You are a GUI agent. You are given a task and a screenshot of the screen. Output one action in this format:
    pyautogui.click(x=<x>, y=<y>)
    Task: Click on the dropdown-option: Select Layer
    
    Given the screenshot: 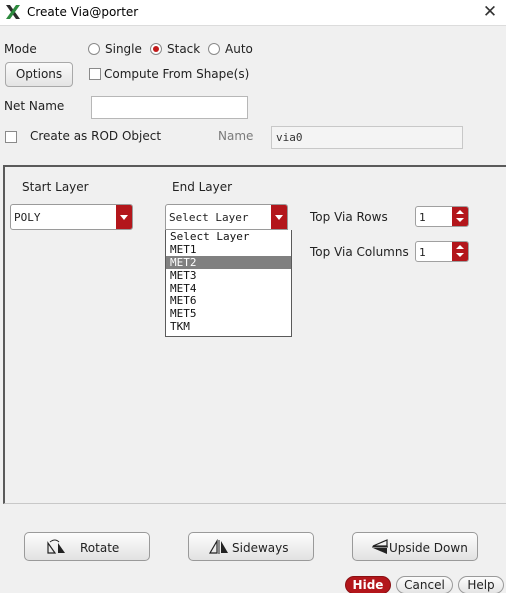 What is the action you would take?
    pyautogui.click(x=228, y=236)
    